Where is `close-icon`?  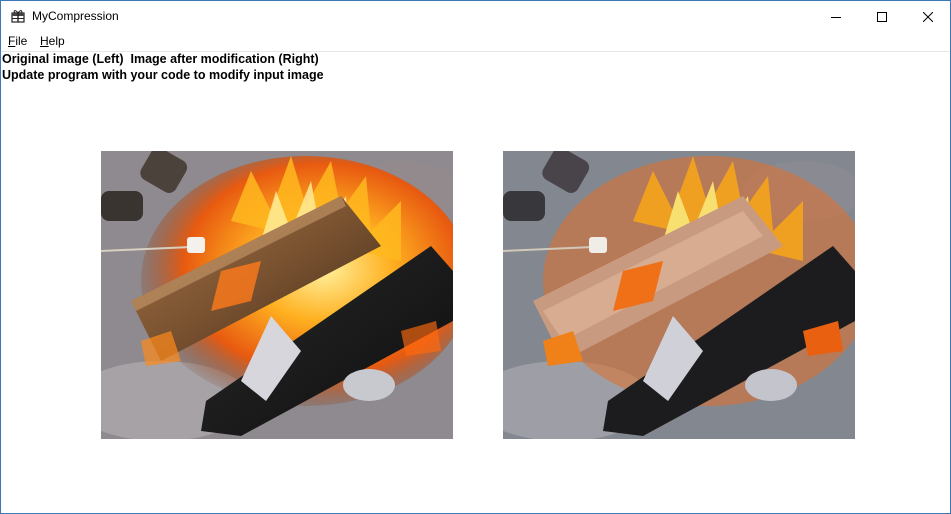 close-icon is located at coordinates (928, 16).